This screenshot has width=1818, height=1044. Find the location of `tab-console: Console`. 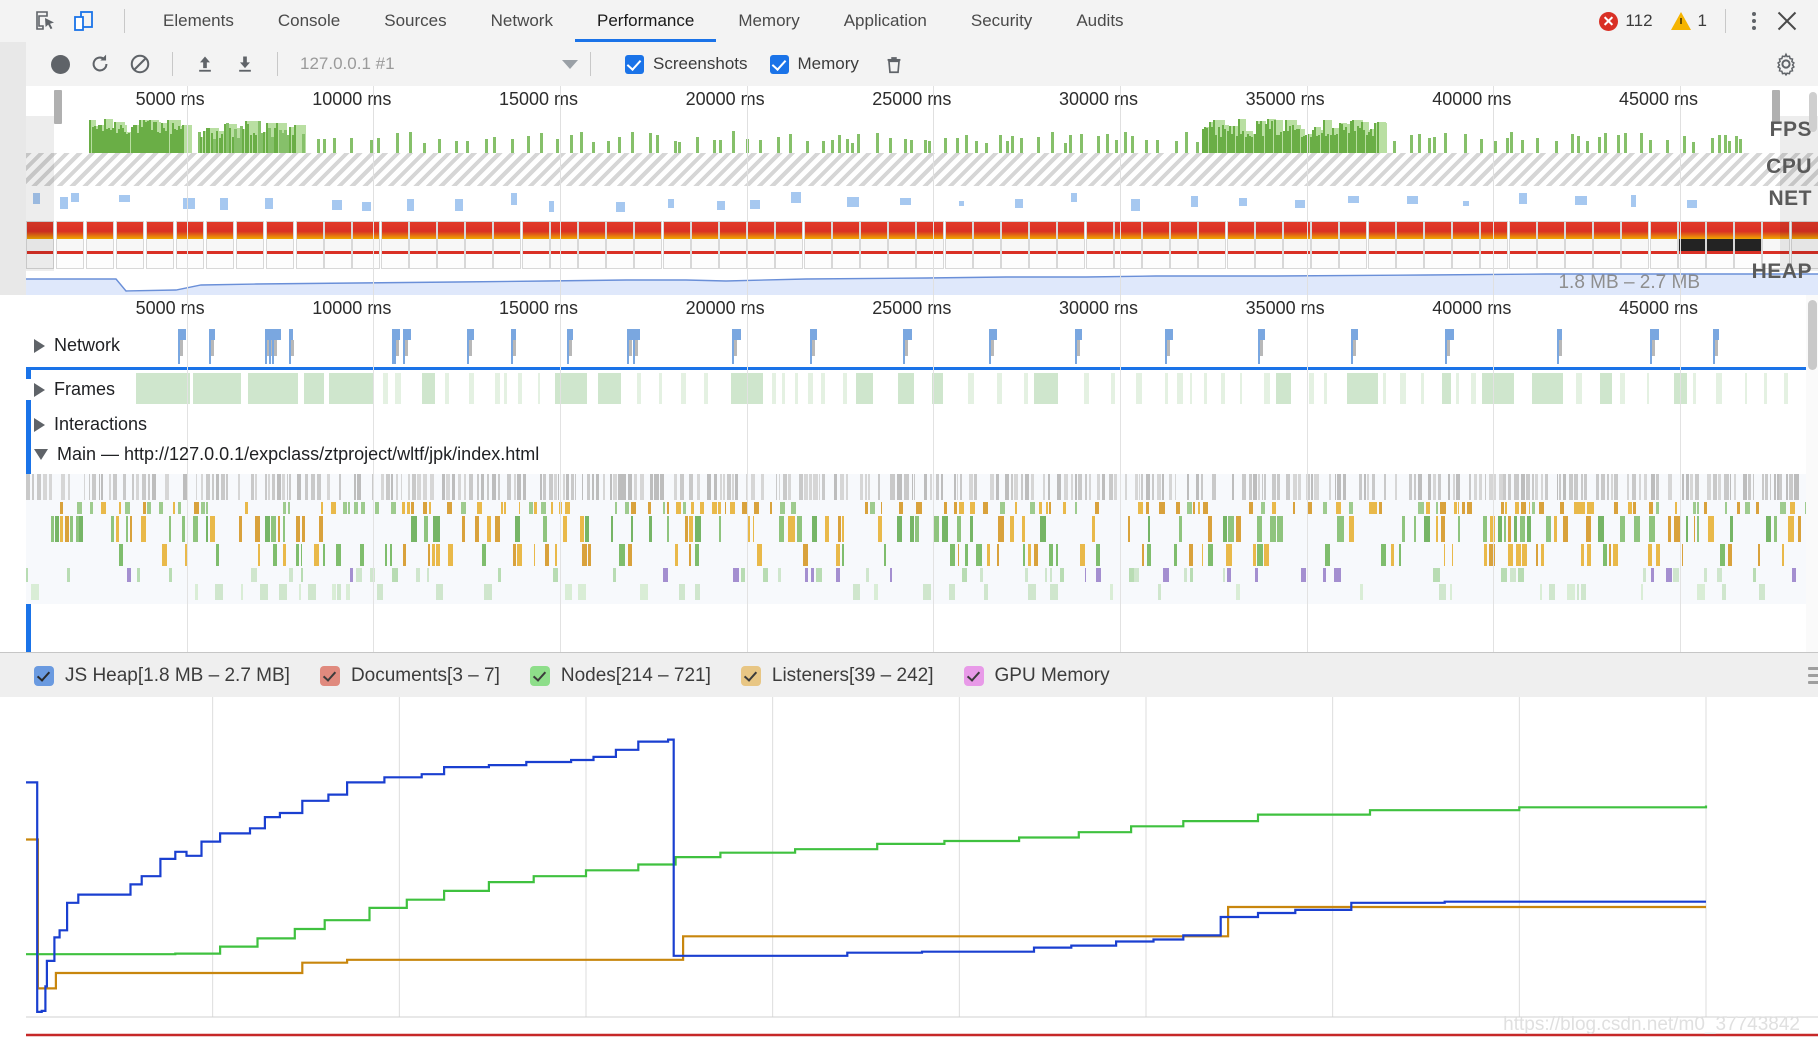

tab-console: Console is located at coordinates (309, 21).